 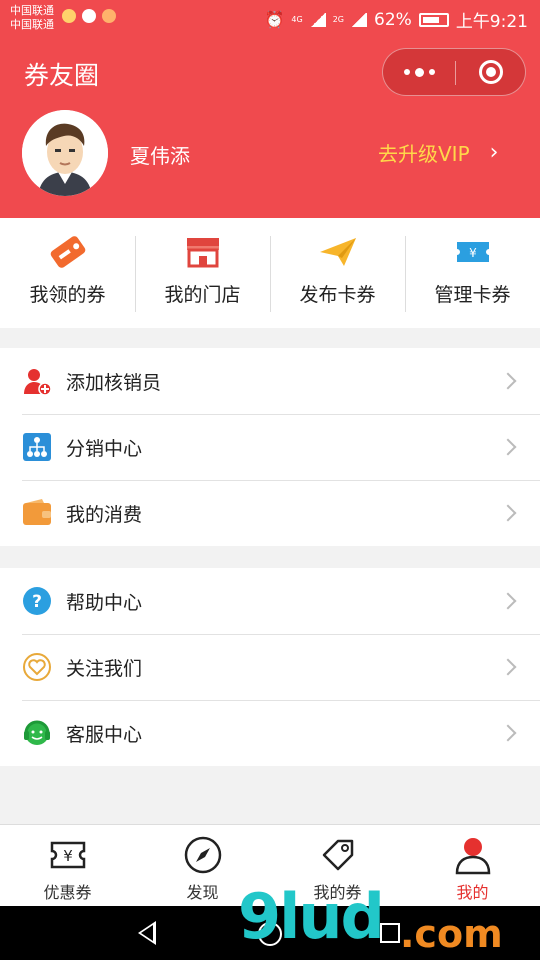 I want to click on upgrade-vip-link: 去升级VIP ›, so click(x=438, y=152).